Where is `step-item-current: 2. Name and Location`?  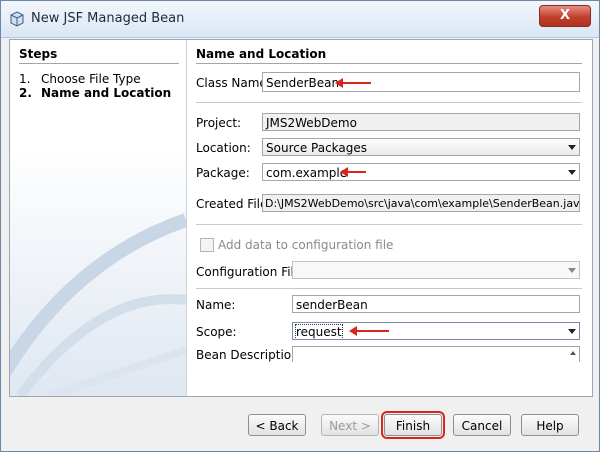 step-item-current: 2. Name and Location is located at coordinates (95, 93).